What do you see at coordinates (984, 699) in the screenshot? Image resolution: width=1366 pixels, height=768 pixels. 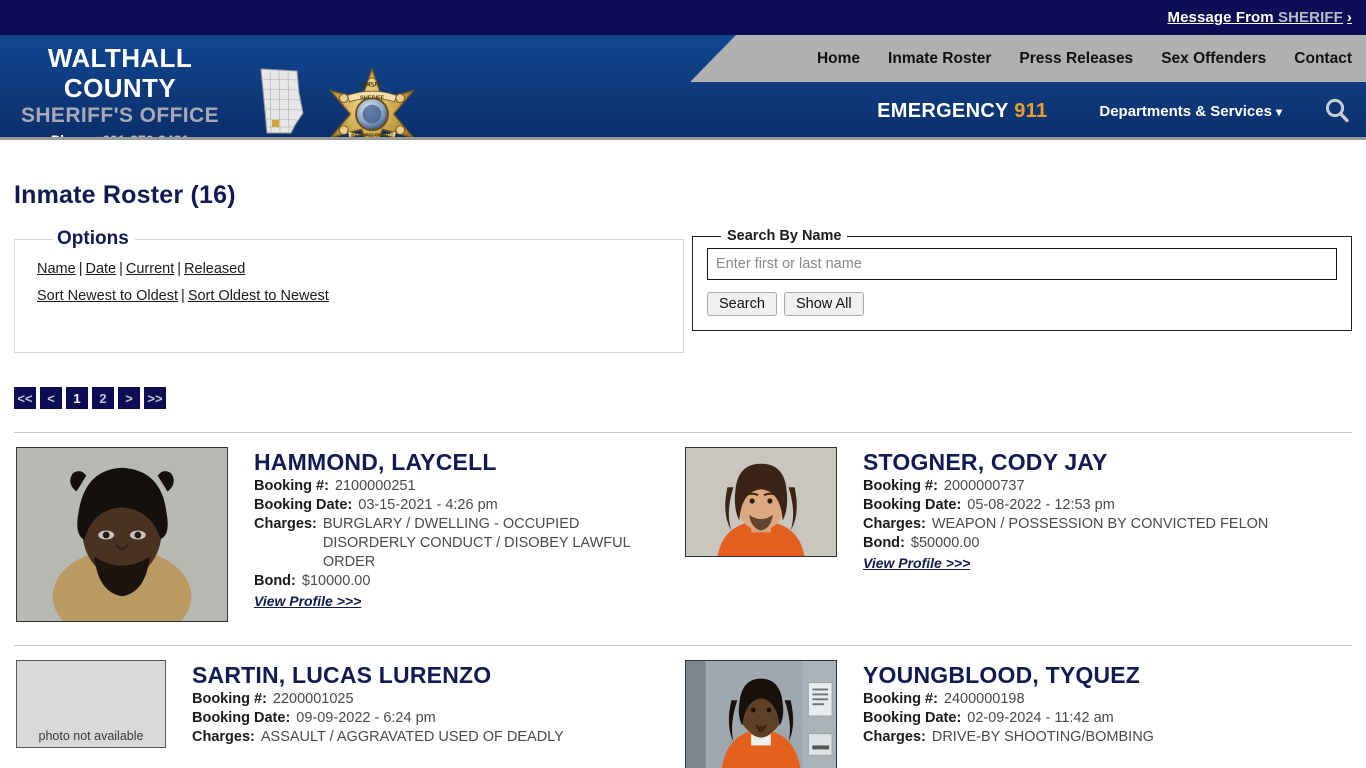 I see `booking-number-value: 2400000198` at bounding box center [984, 699].